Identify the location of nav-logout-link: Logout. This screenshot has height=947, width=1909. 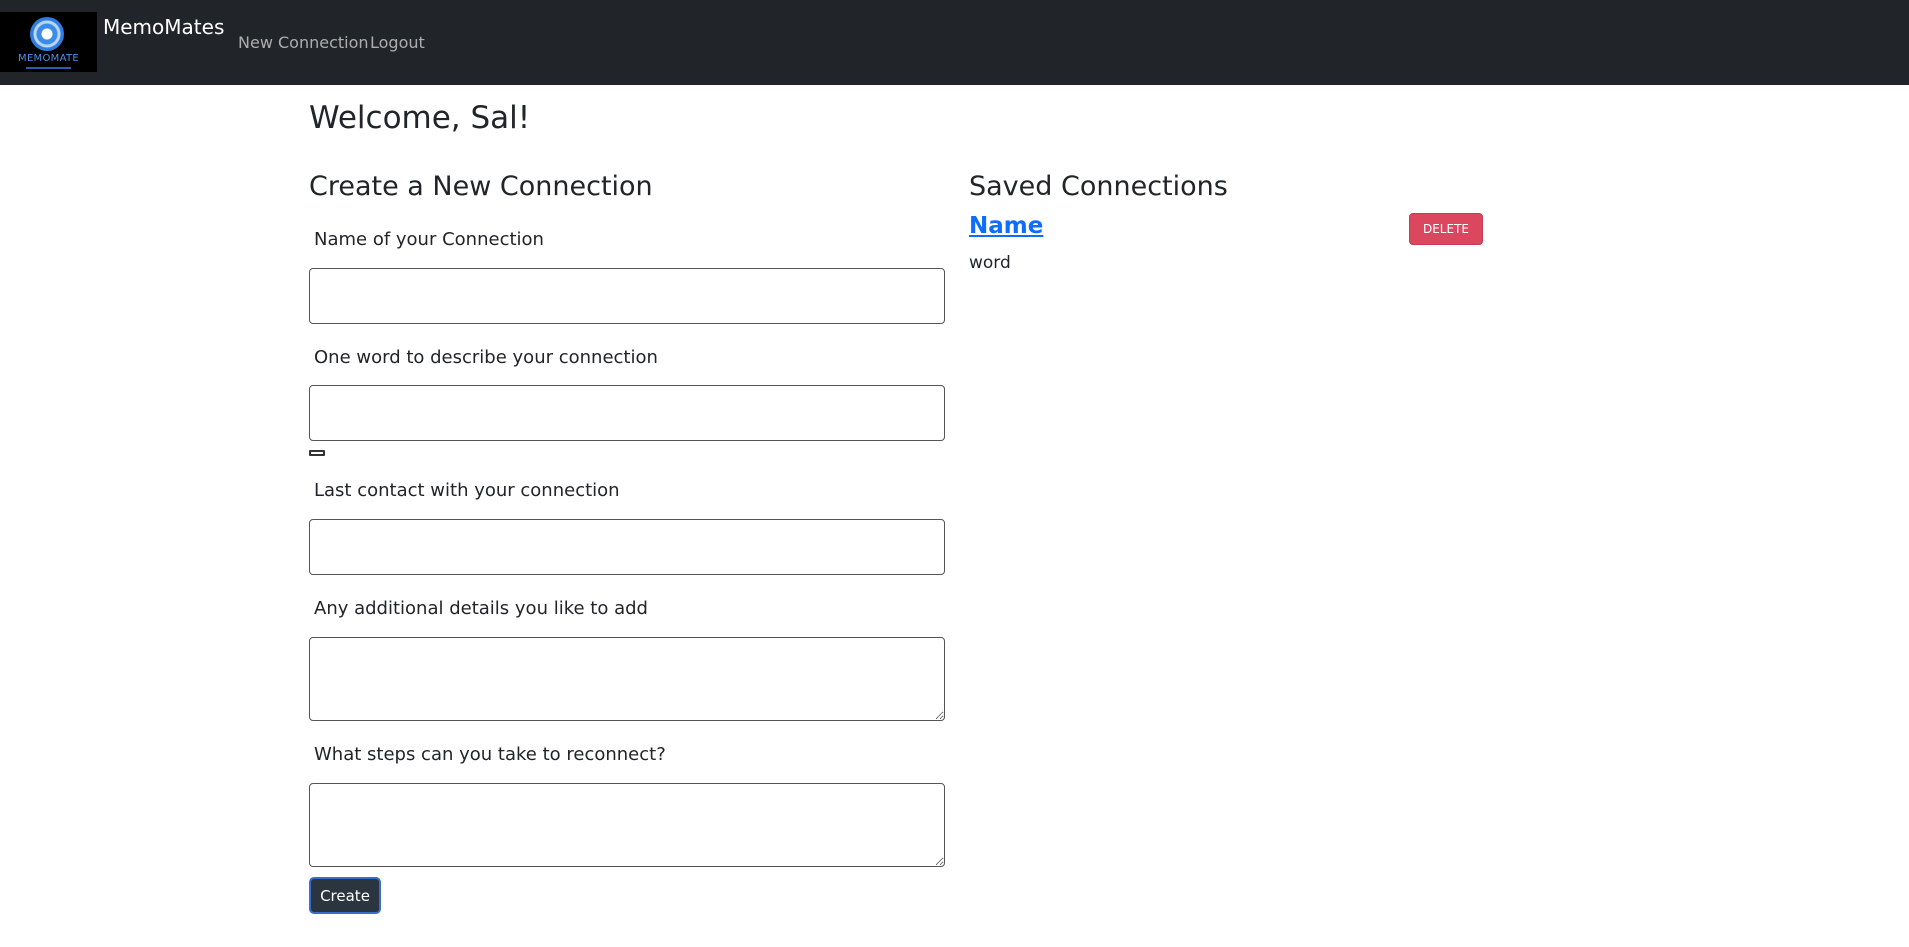
(397, 42).